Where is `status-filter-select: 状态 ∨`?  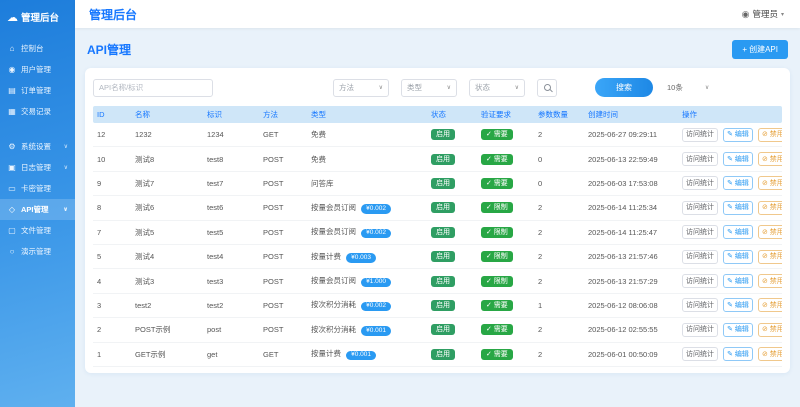 status-filter-select: 状态 ∨ is located at coordinates (497, 87).